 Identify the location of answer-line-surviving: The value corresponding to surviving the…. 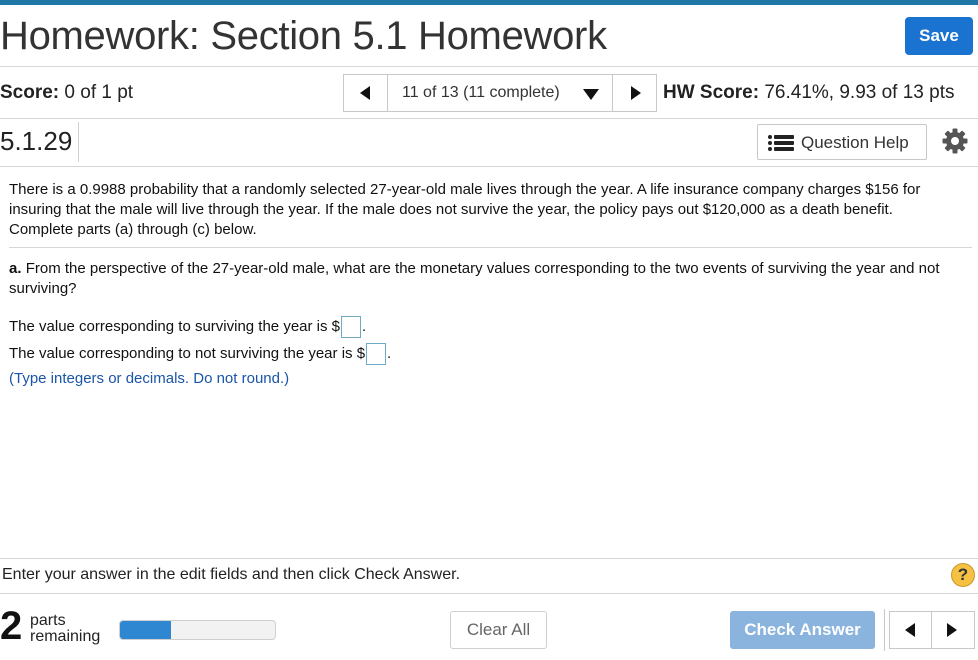
(187, 327).